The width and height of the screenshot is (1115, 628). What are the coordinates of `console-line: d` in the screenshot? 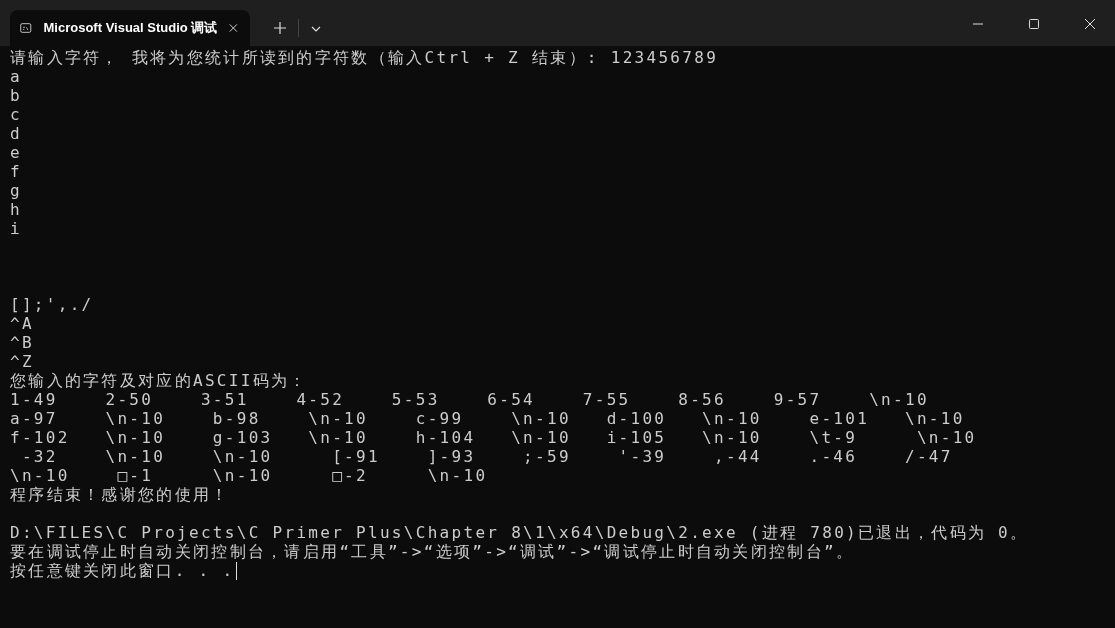 It's located at (16, 133).